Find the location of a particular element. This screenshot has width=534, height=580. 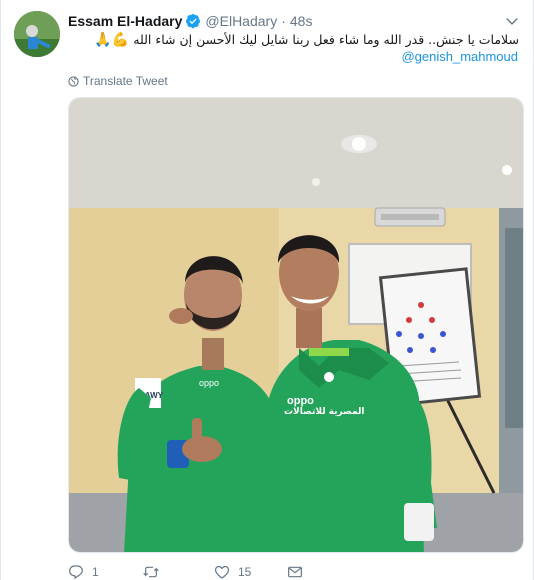

reply-icon is located at coordinates (76, 572).